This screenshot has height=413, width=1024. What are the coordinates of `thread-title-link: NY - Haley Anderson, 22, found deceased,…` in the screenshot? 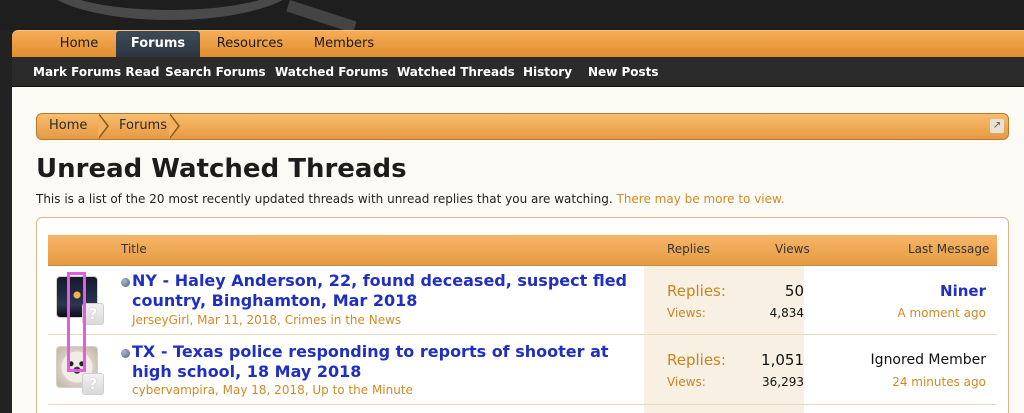 It's located at (392, 291).